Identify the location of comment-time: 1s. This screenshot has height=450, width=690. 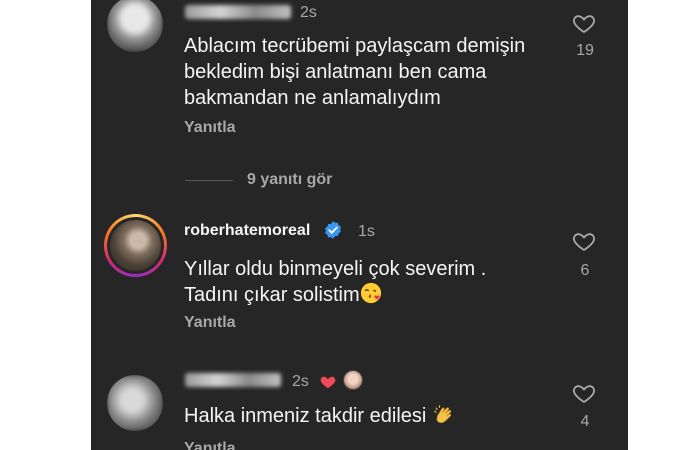
(366, 231).